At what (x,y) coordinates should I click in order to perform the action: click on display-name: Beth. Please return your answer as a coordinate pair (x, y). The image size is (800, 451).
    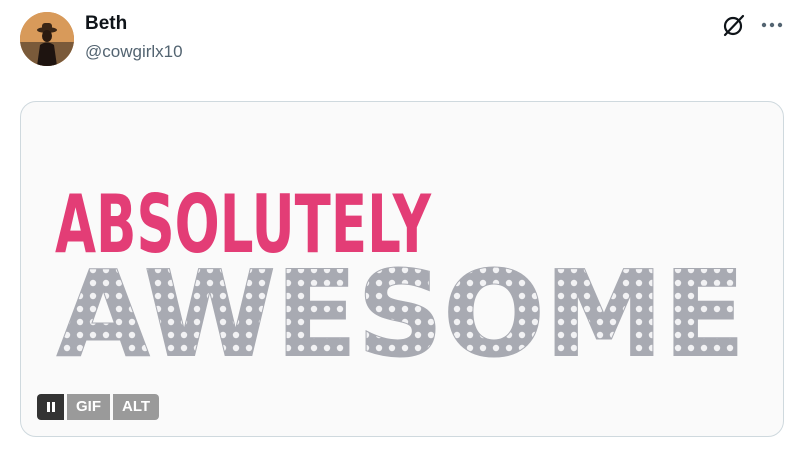
    Looking at the image, I should click on (106, 24).